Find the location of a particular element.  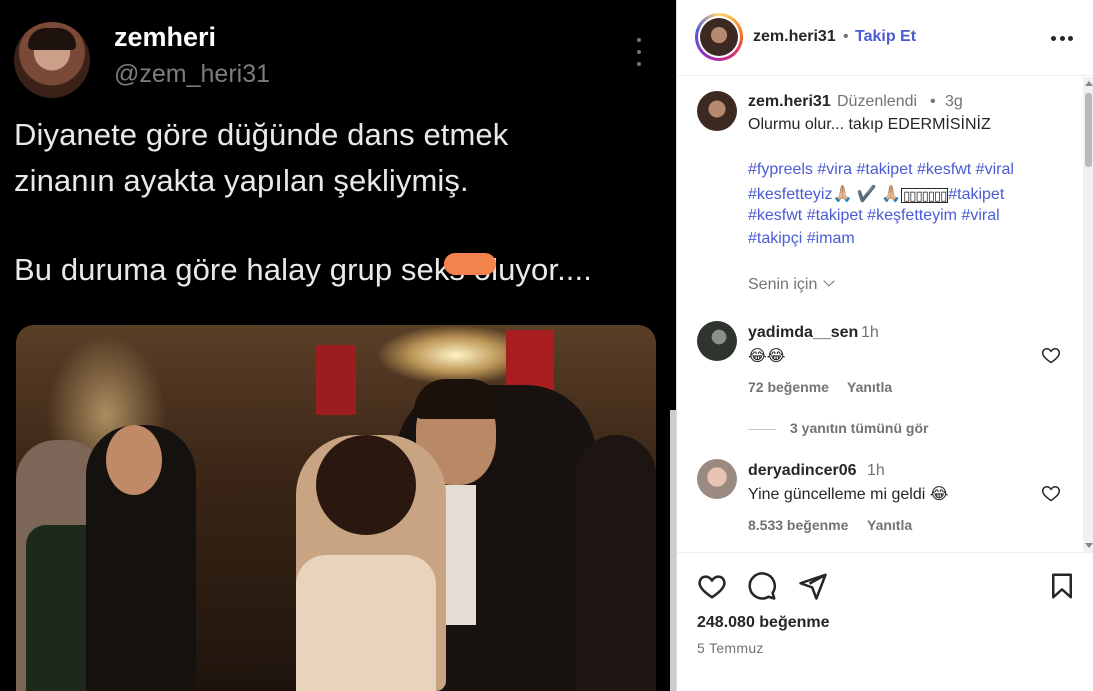

scrollbar-thumb is located at coordinates (1088, 130).